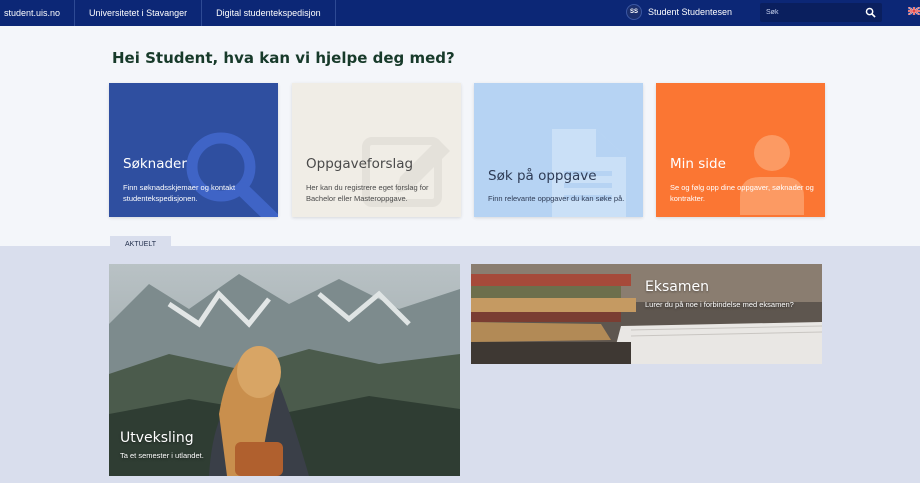 The image size is (920, 483). What do you see at coordinates (556, 198) in the screenshot?
I see `tile-description: Finn relevante oppgaver du kan søke på.` at bounding box center [556, 198].